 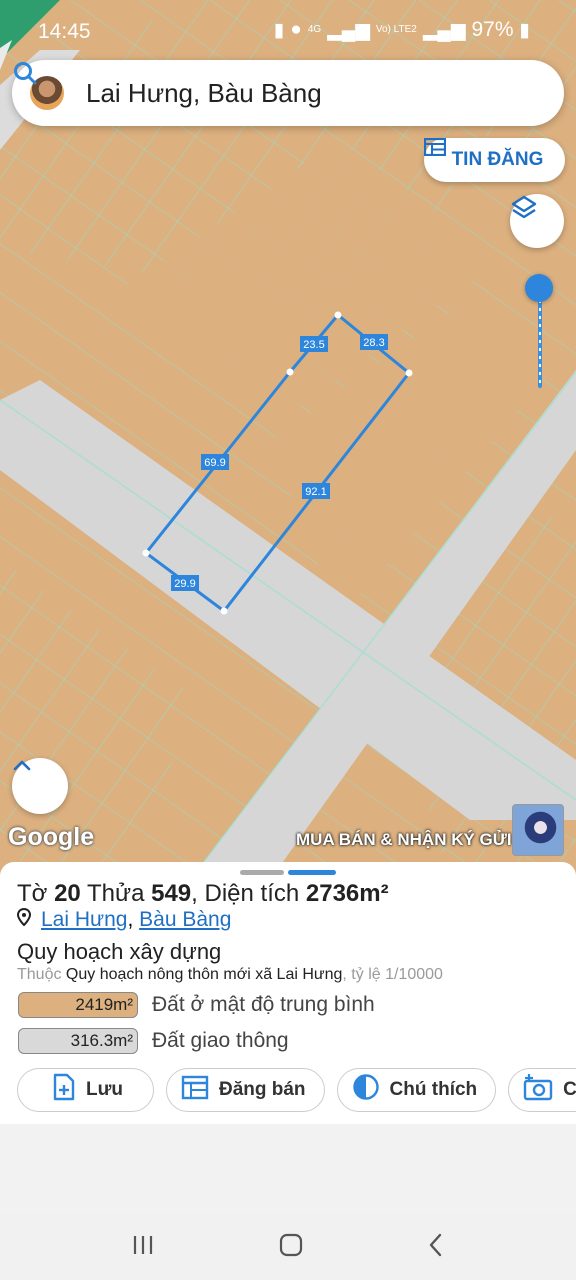 What do you see at coordinates (540, 340) in the screenshot?
I see `opacity-slider-track` at bounding box center [540, 340].